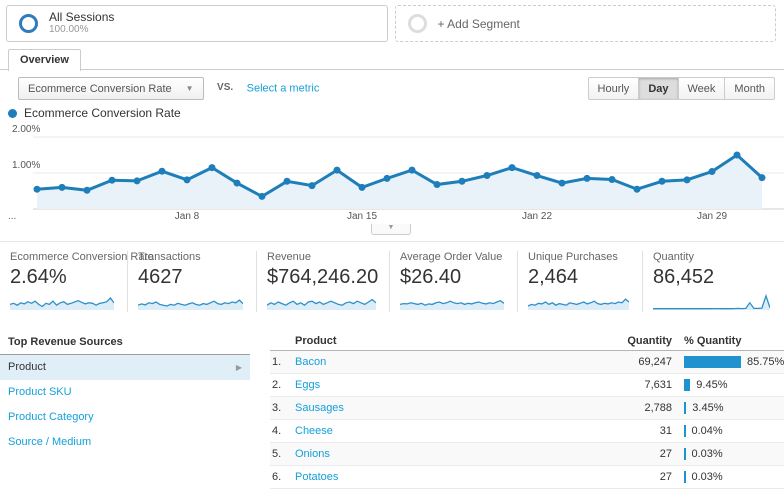 The width and height of the screenshot is (784, 489). I want to click on scorecard-label: Unique Purchases, so click(573, 257).